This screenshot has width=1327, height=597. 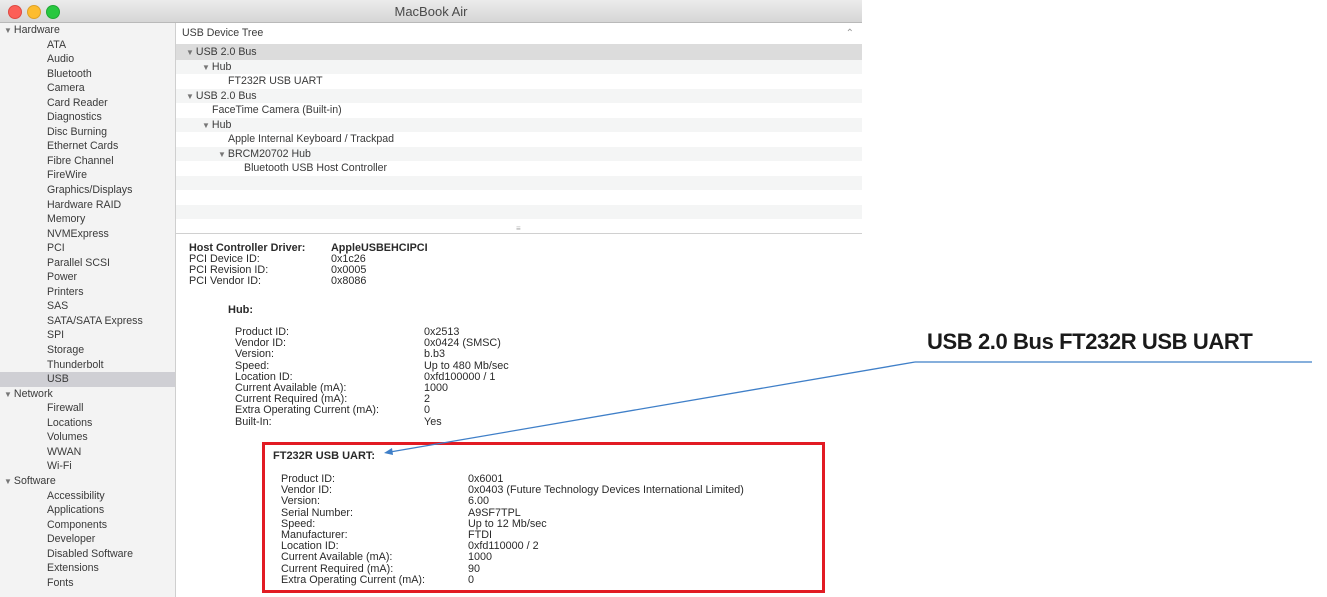 I want to click on annotation-pointer-line, so click(x=848, y=408).